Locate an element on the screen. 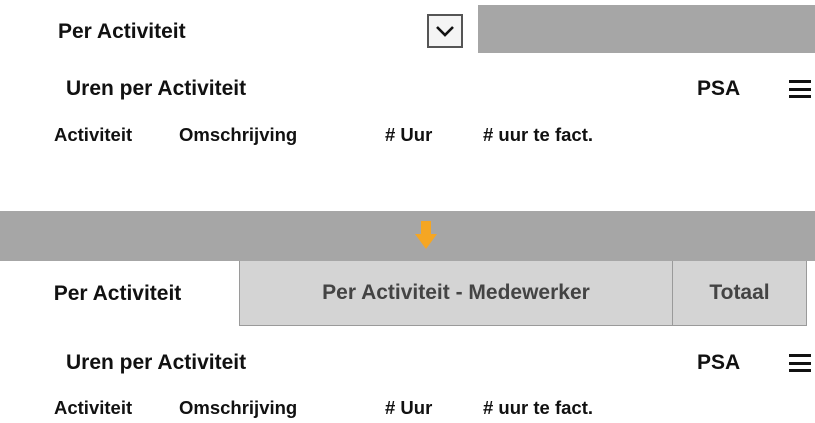 The image size is (815, 423). tab-per-activiteit-medewerker: Per Activiteit - Medewerker is located at coordinates (455, 293).